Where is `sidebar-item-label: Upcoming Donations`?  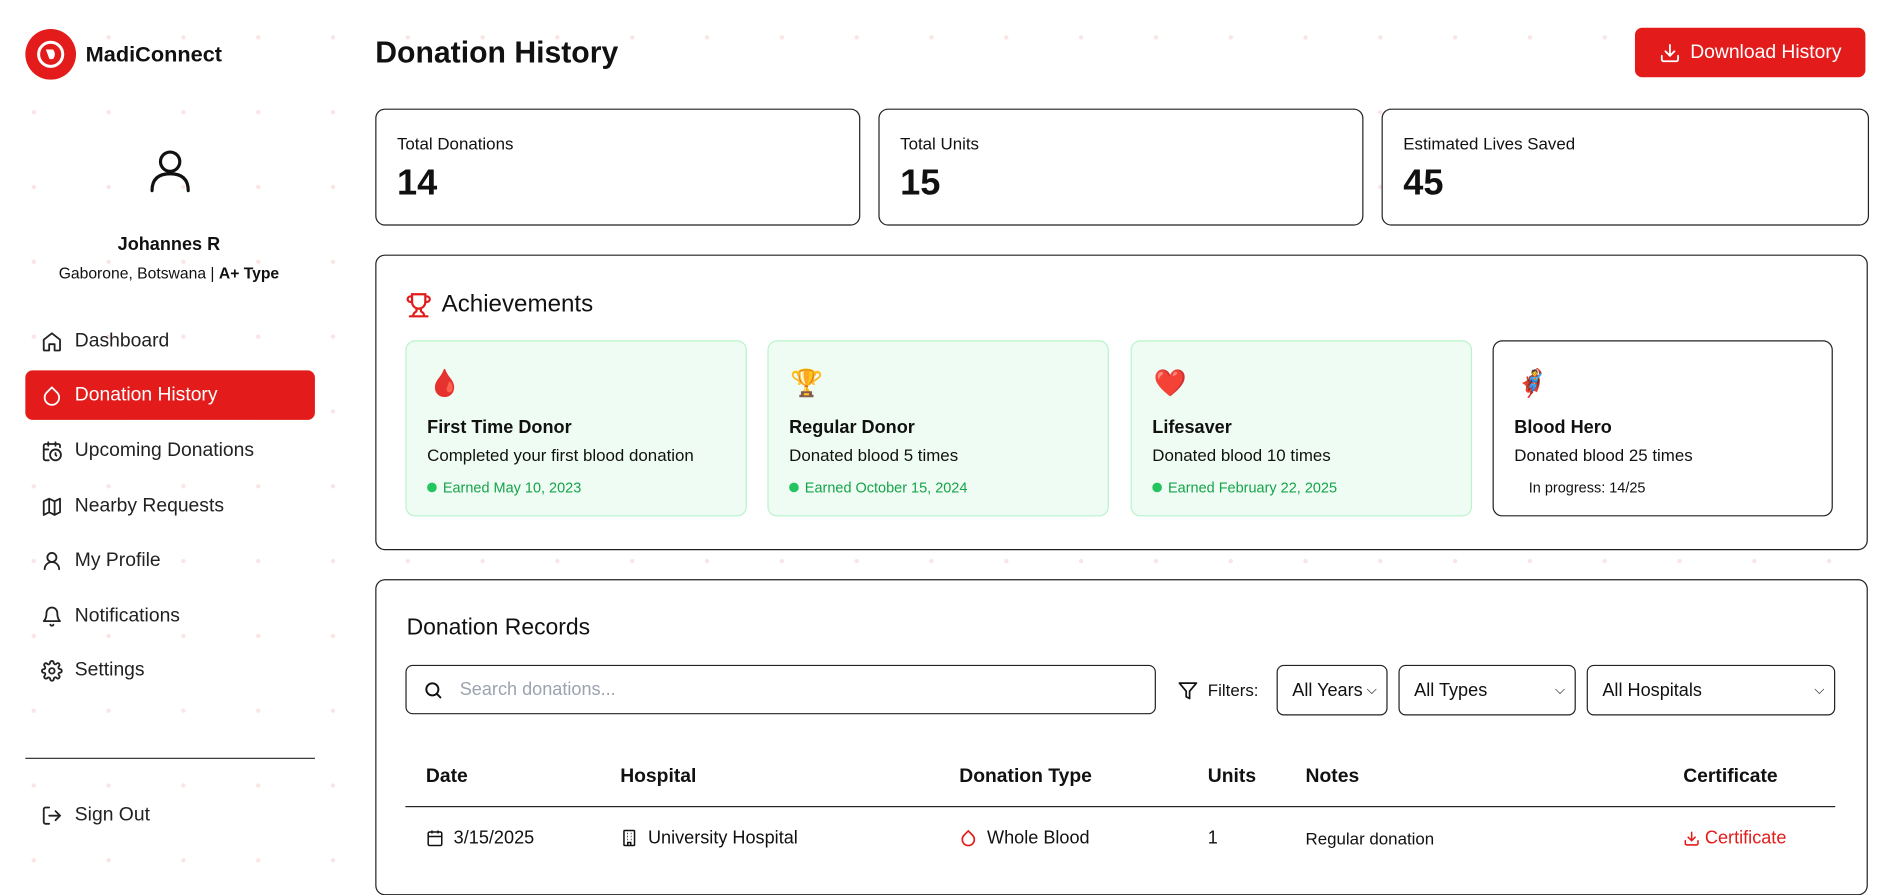 sidebar-item-label: Upcoming Donations is located at coordinates (164, 450).